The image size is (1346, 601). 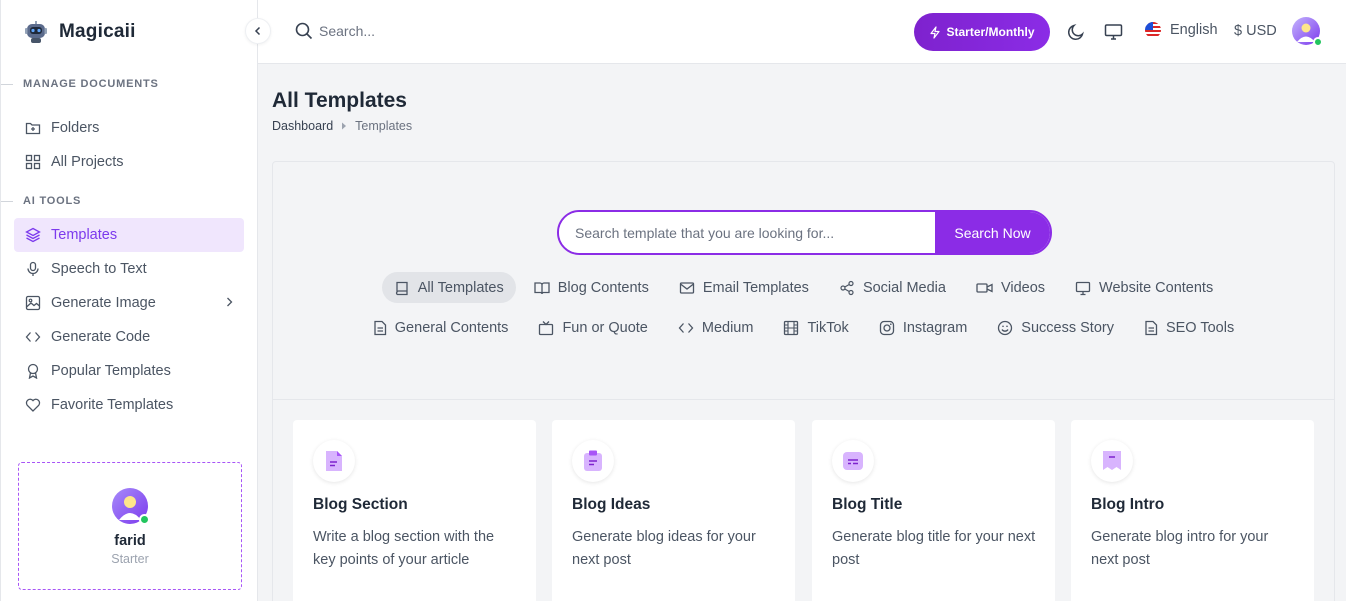 I want to click on sidebar-item-all-projects: All Projects, so click(x=129, y=162).